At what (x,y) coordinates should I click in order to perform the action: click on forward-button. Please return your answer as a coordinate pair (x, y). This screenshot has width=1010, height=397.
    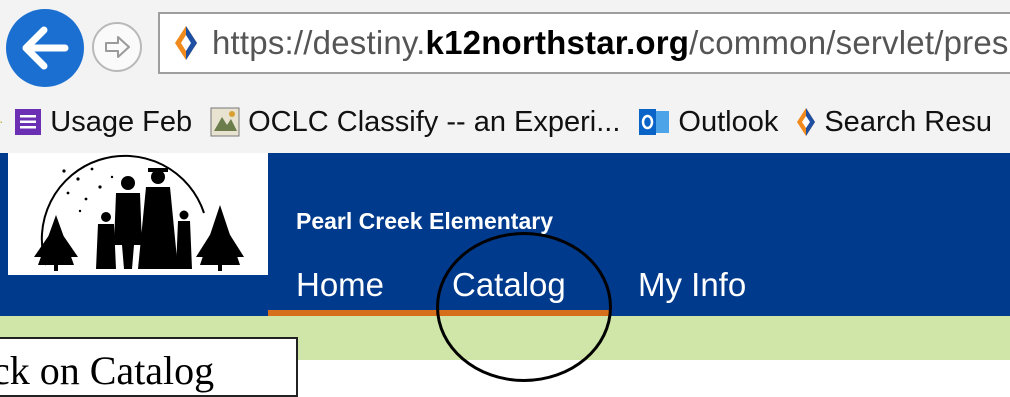
    Looking at the image, I should click on (117, 47).